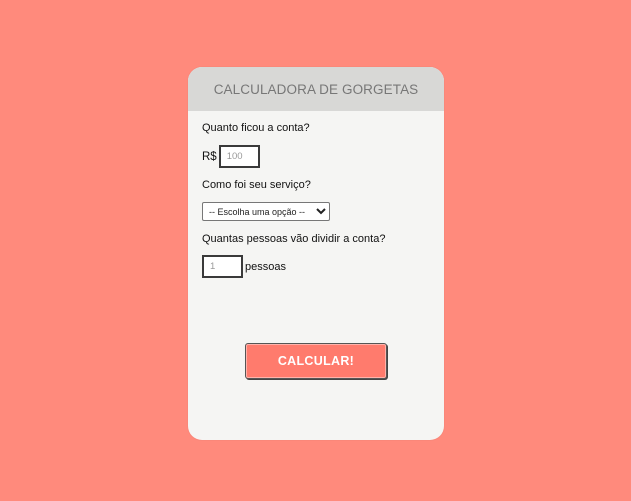 The image size is (631, 501). Describe the element at coordinates (265, 266) in the screenshot. I see `people-unit-label: pessoas` at that location.